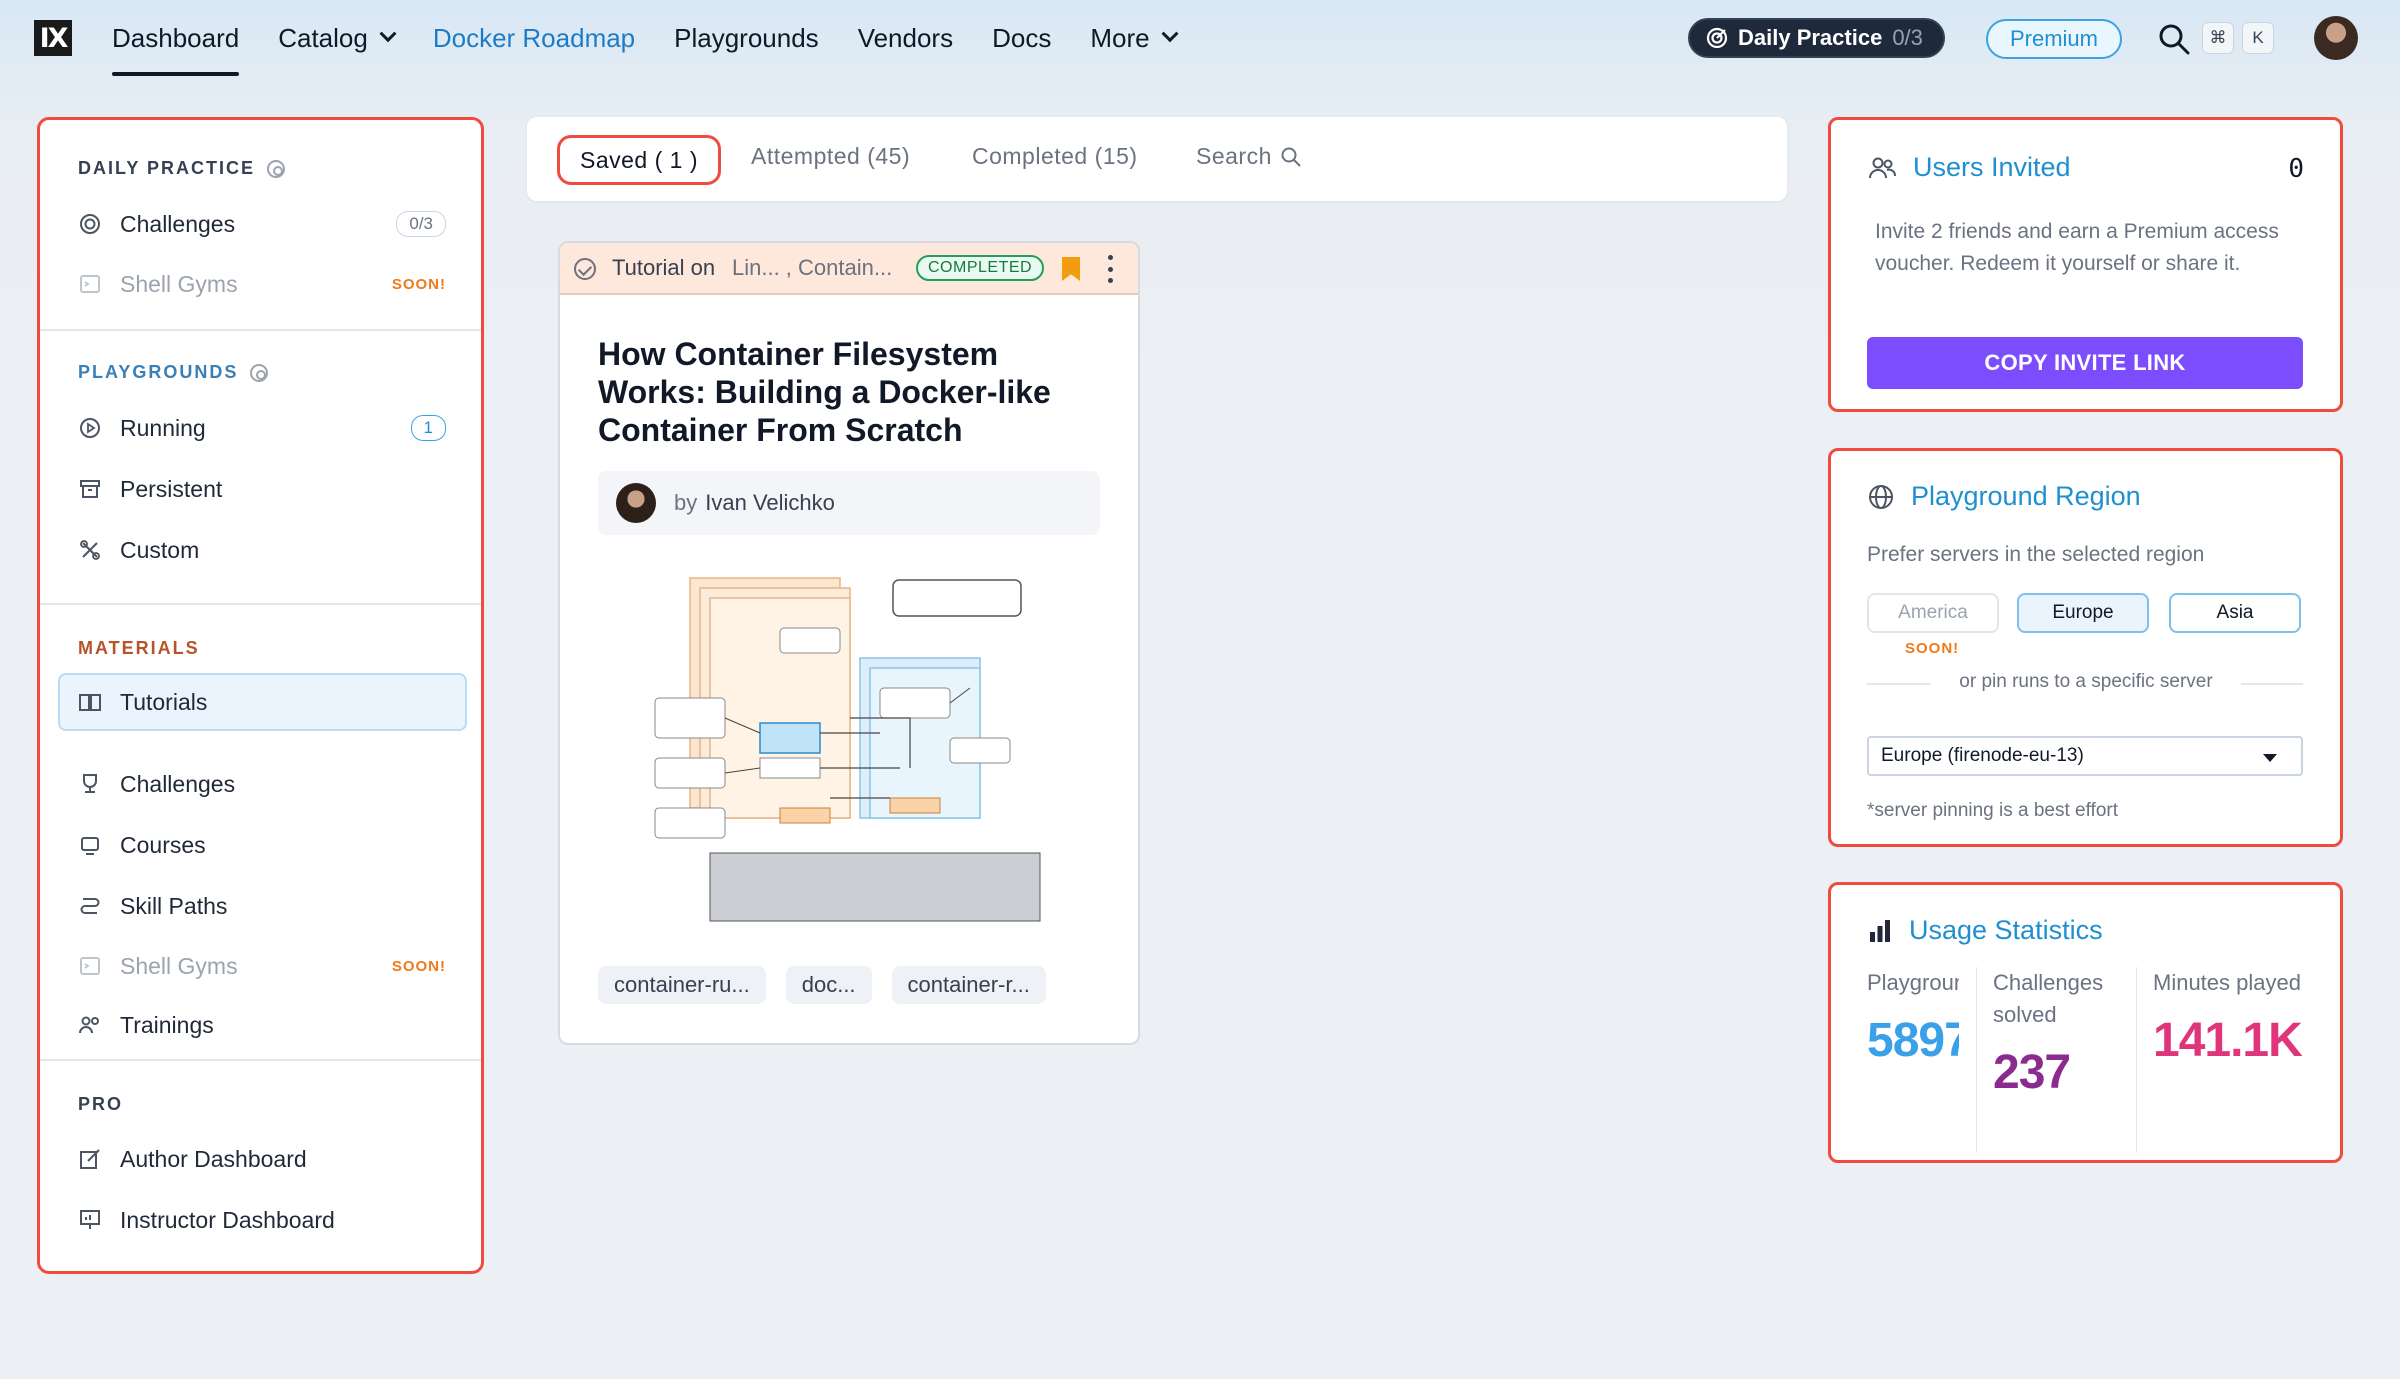 Image resolution: width=2400 pixels, height=1379 pixels. I want to click on sidebar-item-skill-paths: Skill Paths, so click(273, 906).